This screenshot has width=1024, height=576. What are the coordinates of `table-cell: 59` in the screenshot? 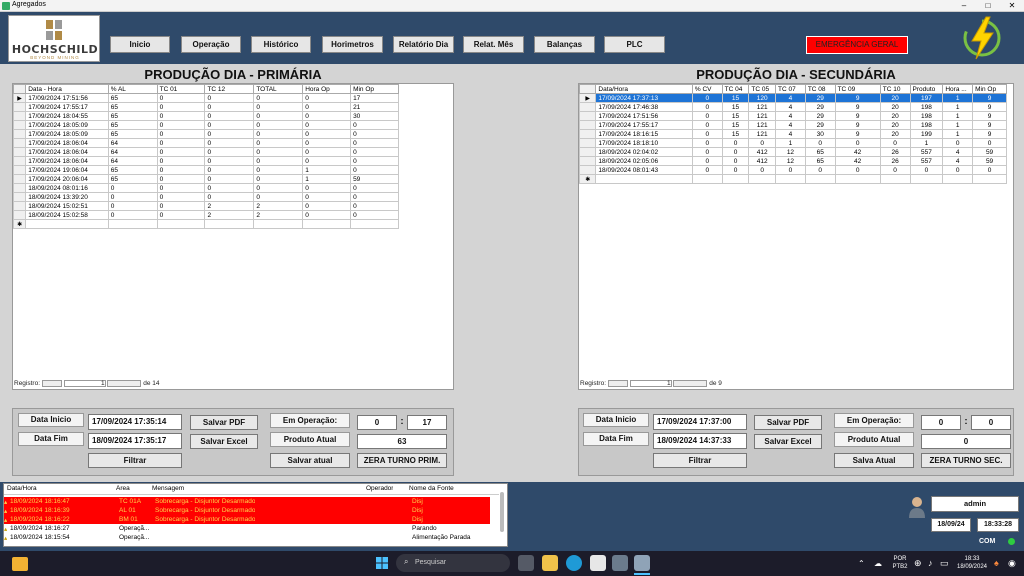 It's located at (989, 161).